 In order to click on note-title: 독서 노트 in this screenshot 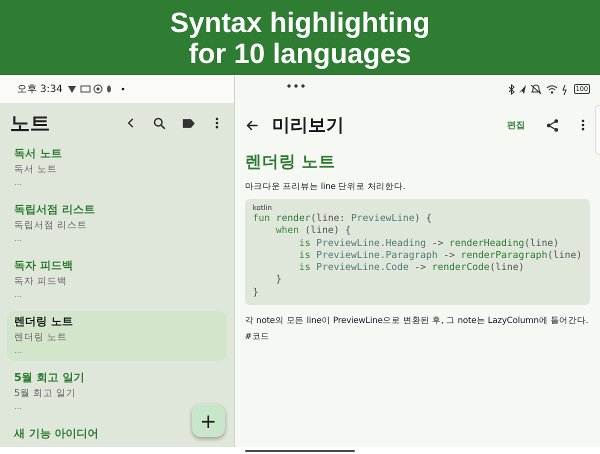, I will do `click(38, 154)`.